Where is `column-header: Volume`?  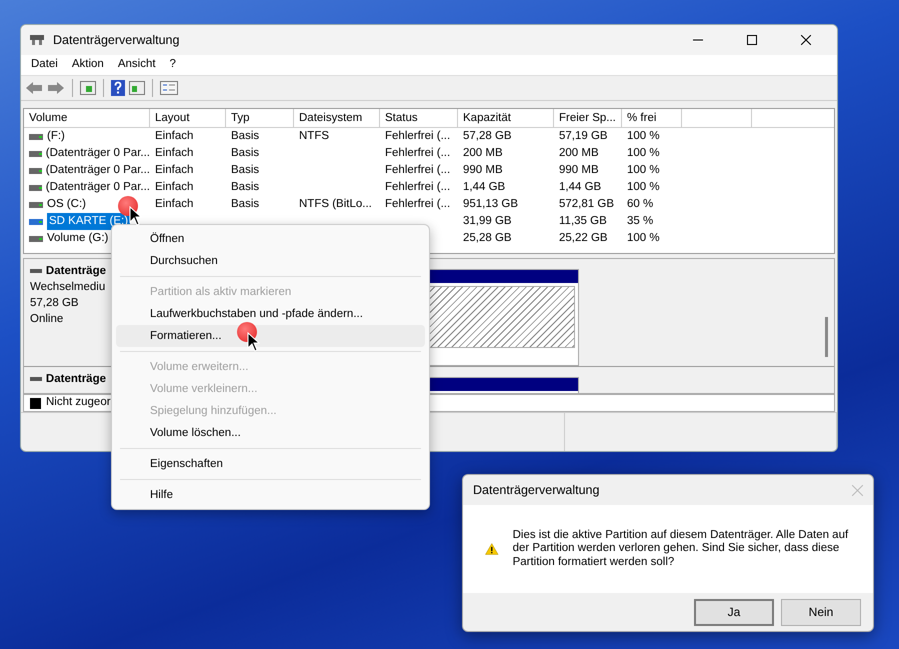 column-header: Volume is located at coordinates (87, 118).